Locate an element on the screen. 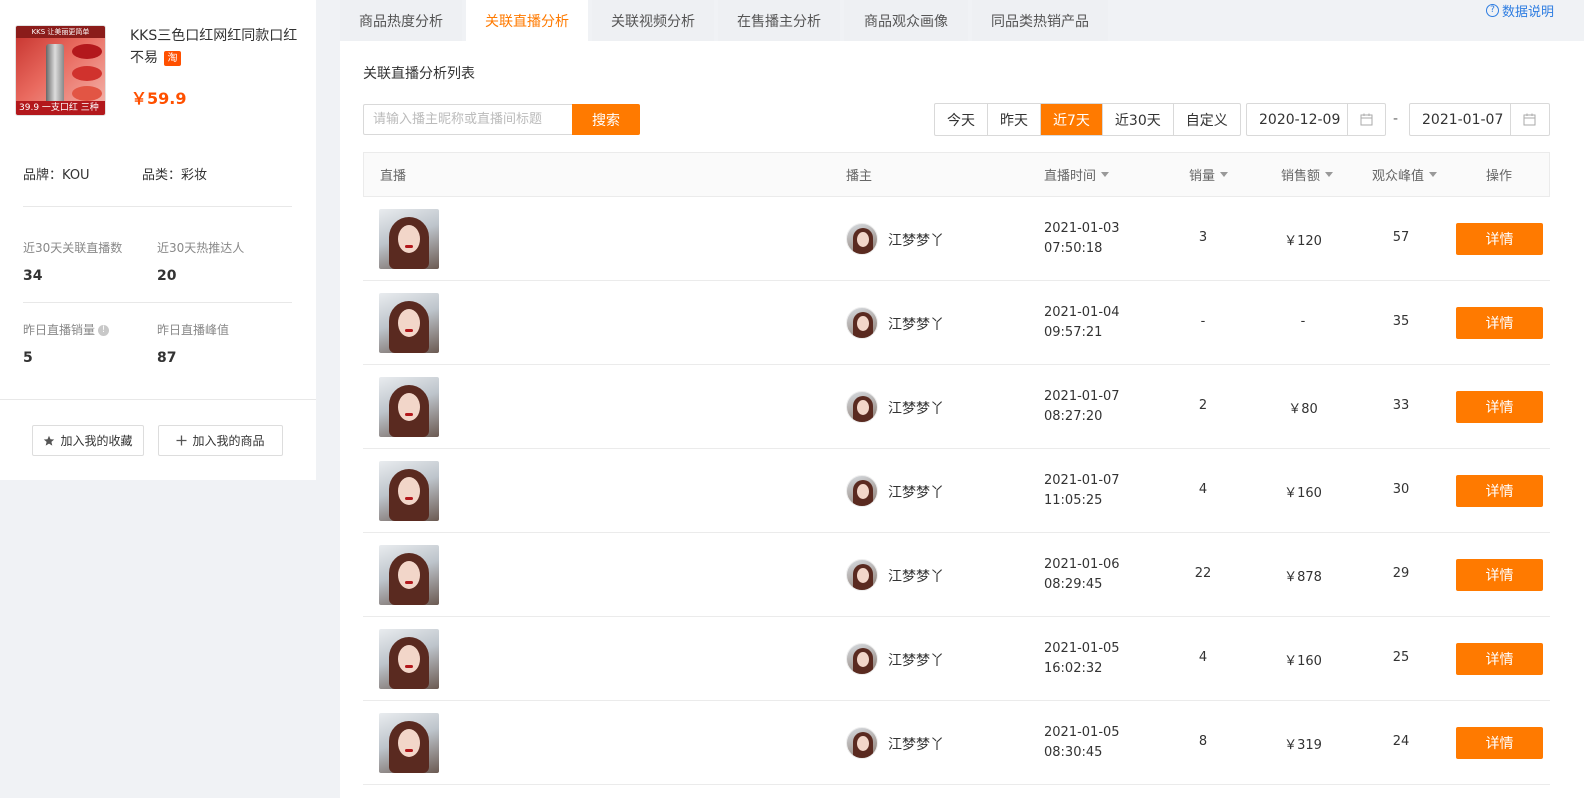 This screenshot has width=1584, height=798. table-row: 江梦梦丫 2021-01-07 11:05:25 4 ￥160 30 详情 is located at coordinates (956, 491).